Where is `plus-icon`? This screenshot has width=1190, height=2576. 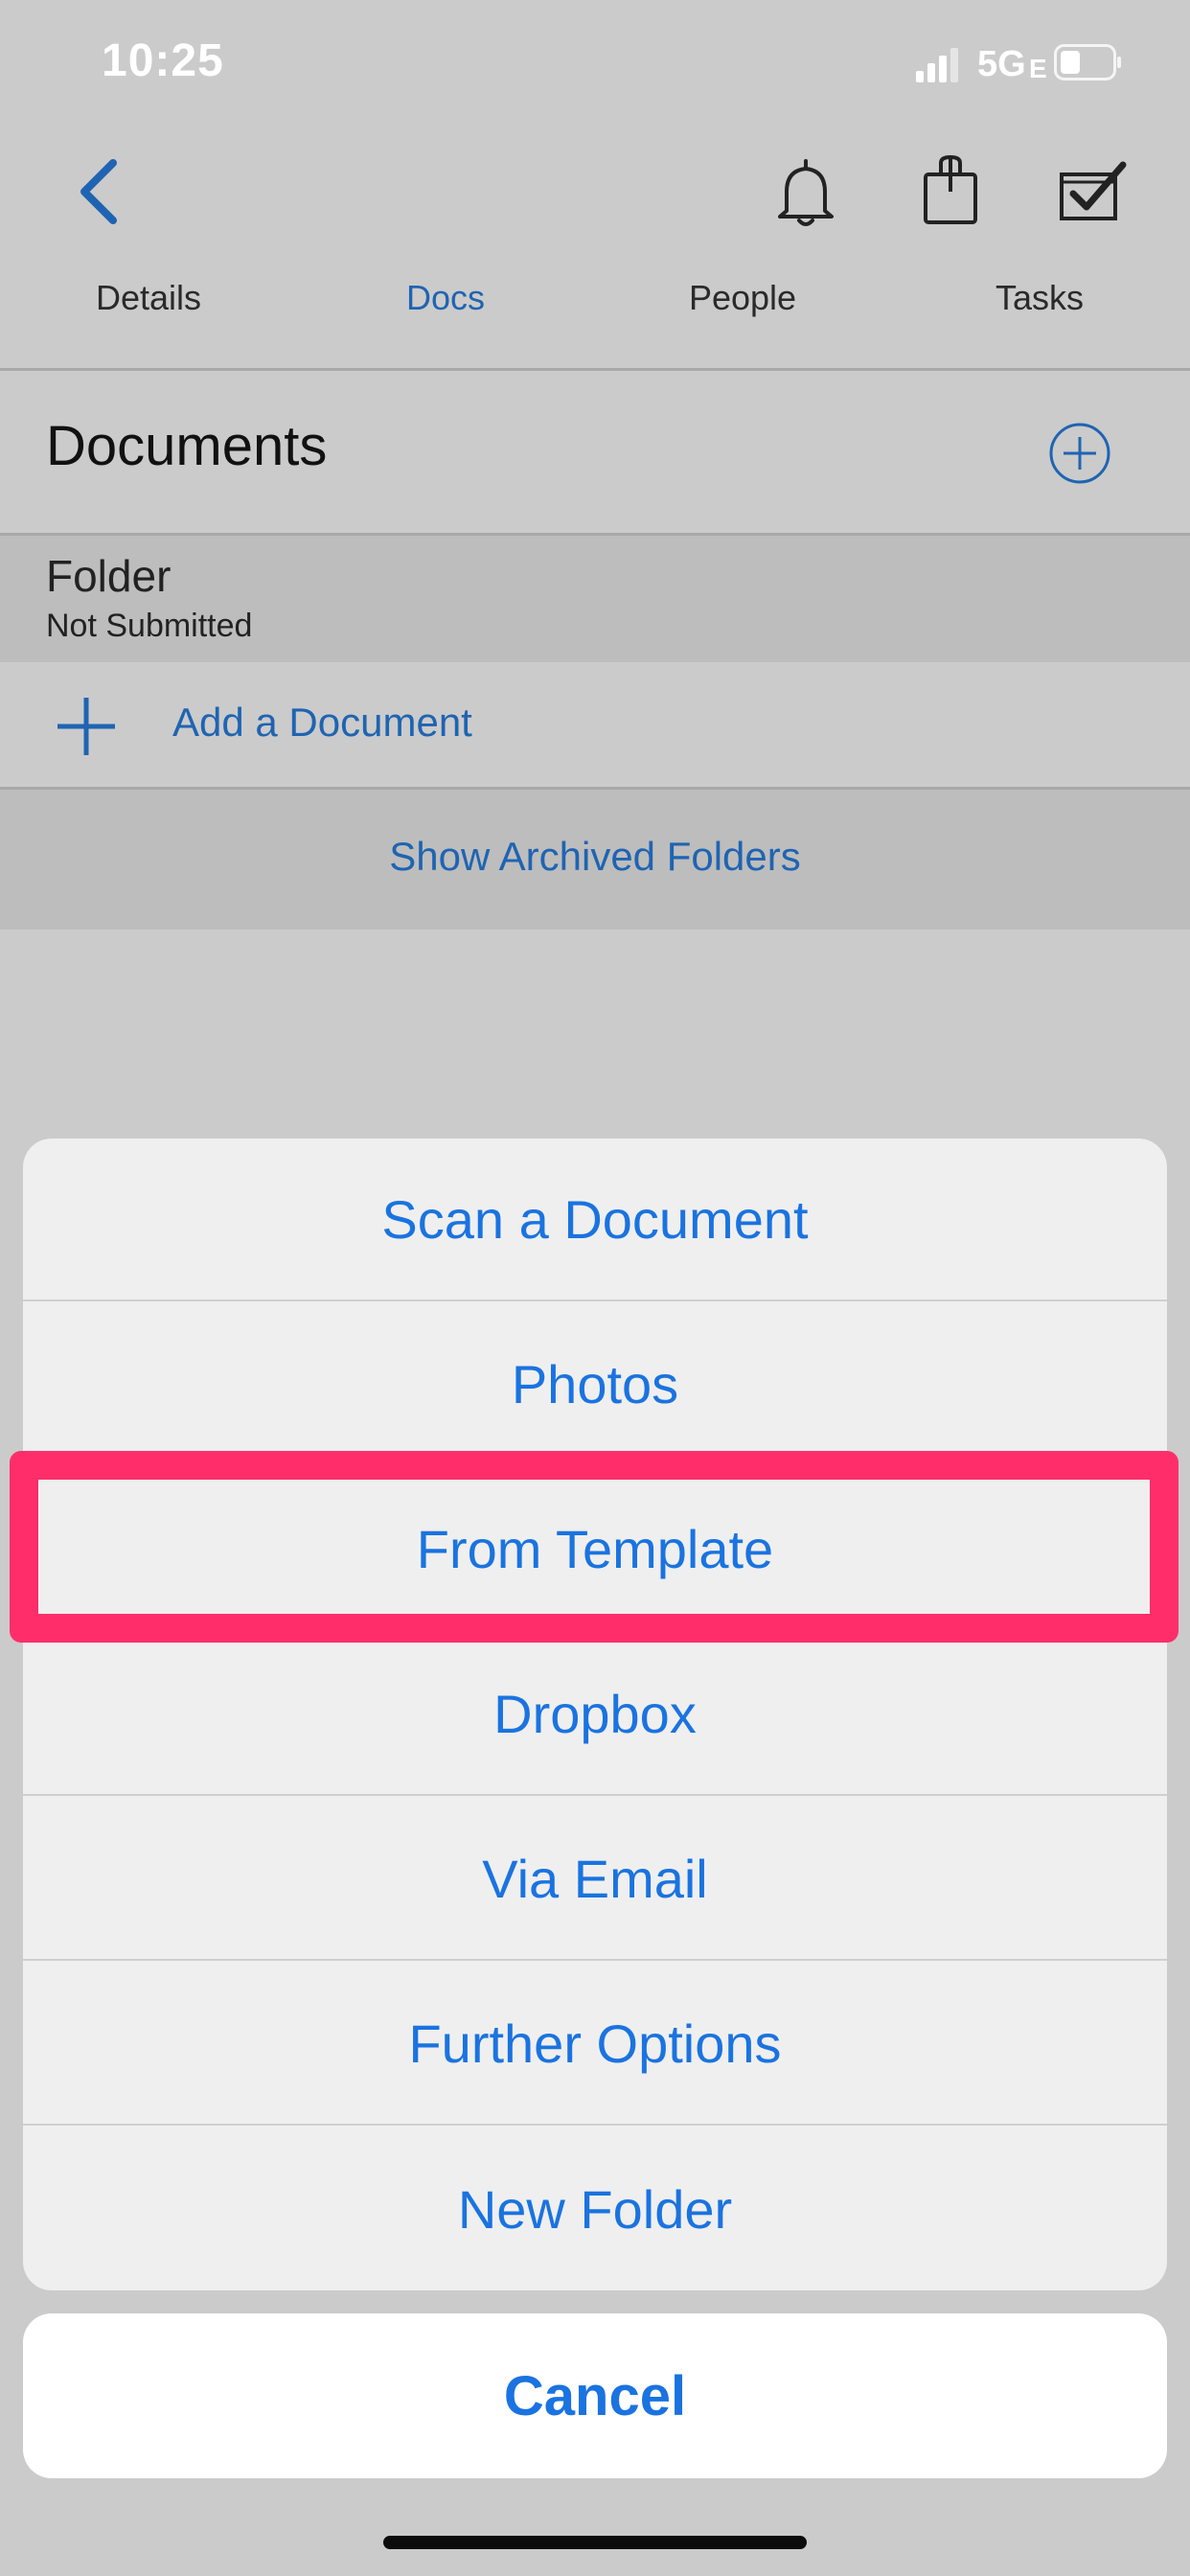 plus-icon is located at coordinates (86, 726).